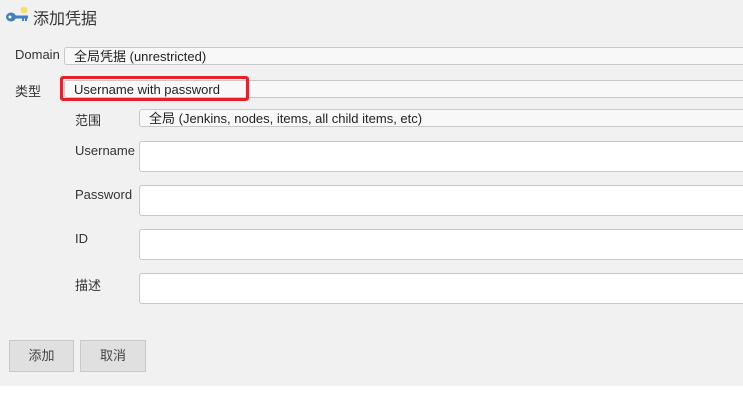 The image size is (743, 403). I want to click on key-icon, so click(17, 14).